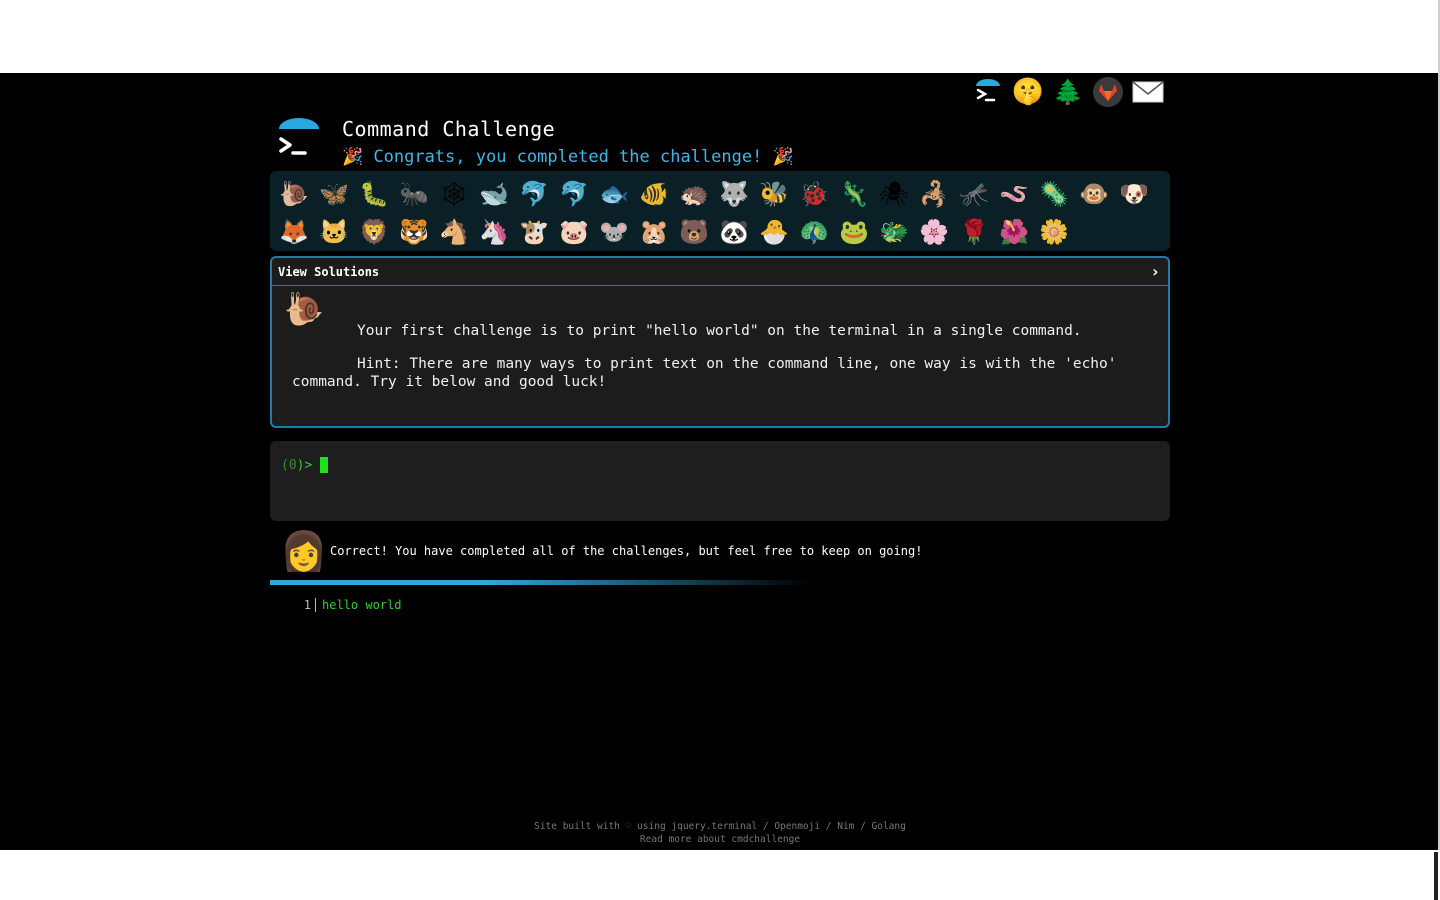  I want to click on challenge-animal-icon: 🦚, so click(814, 232).